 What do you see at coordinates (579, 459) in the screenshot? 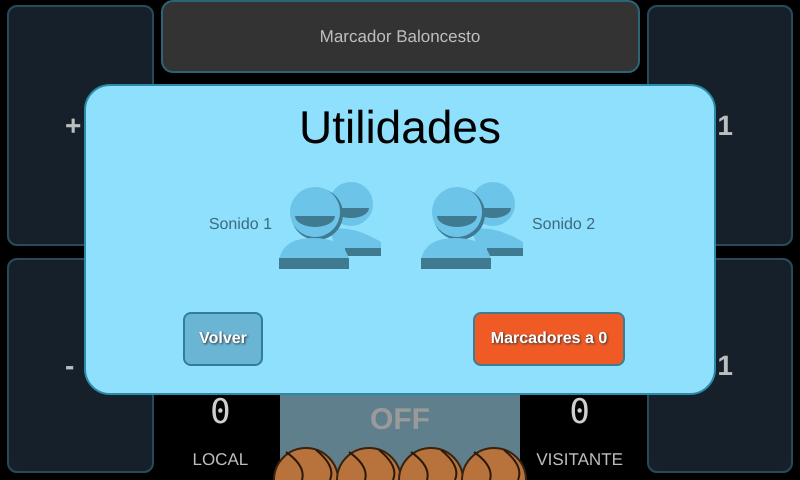
I see `team-label: VISITANTE` at bounding box center [579, 459].